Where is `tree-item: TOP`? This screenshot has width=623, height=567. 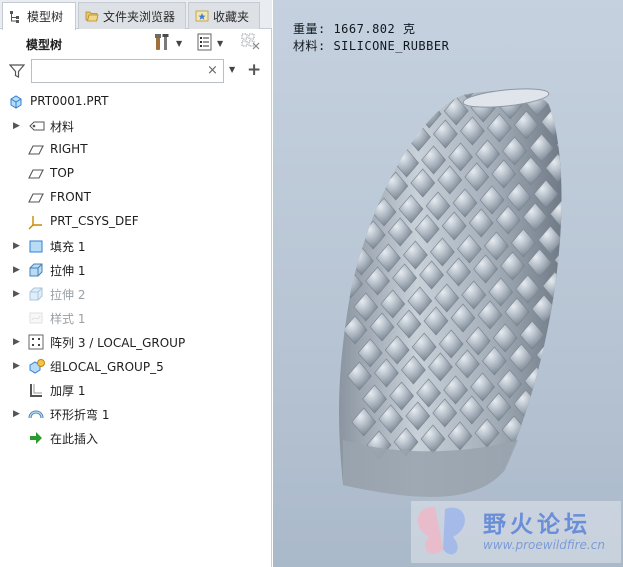 tree-item: TOP is located at coordinates (136, 174).